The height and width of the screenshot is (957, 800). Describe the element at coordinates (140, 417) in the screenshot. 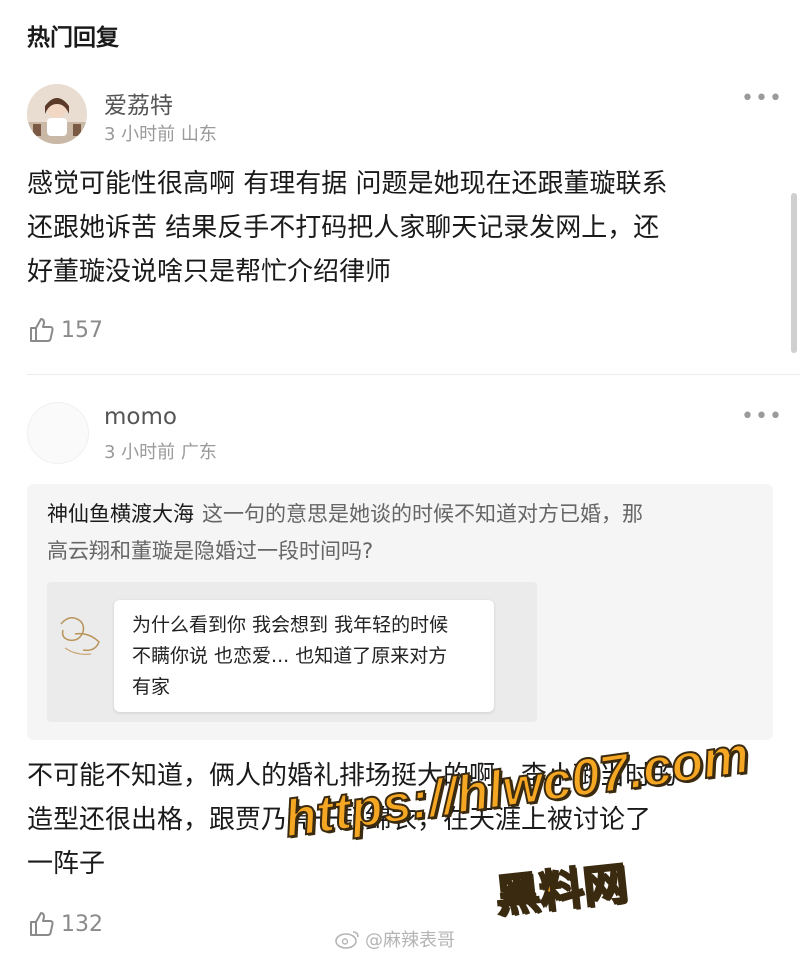

I see `username: momo` at that location.